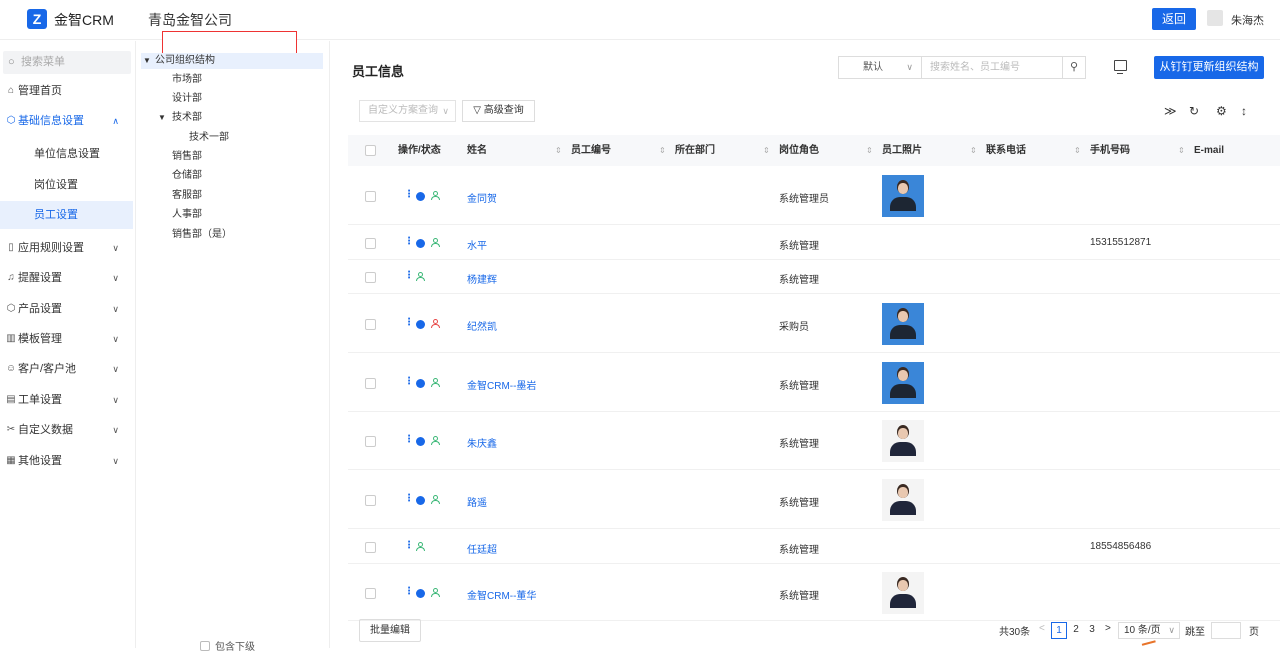 This screenshot has width=1280, height=653. What do you see at coordinates (187, 99) in the screenshot?
I see `tree-node: 设计部` at bounding box center [187, 99].